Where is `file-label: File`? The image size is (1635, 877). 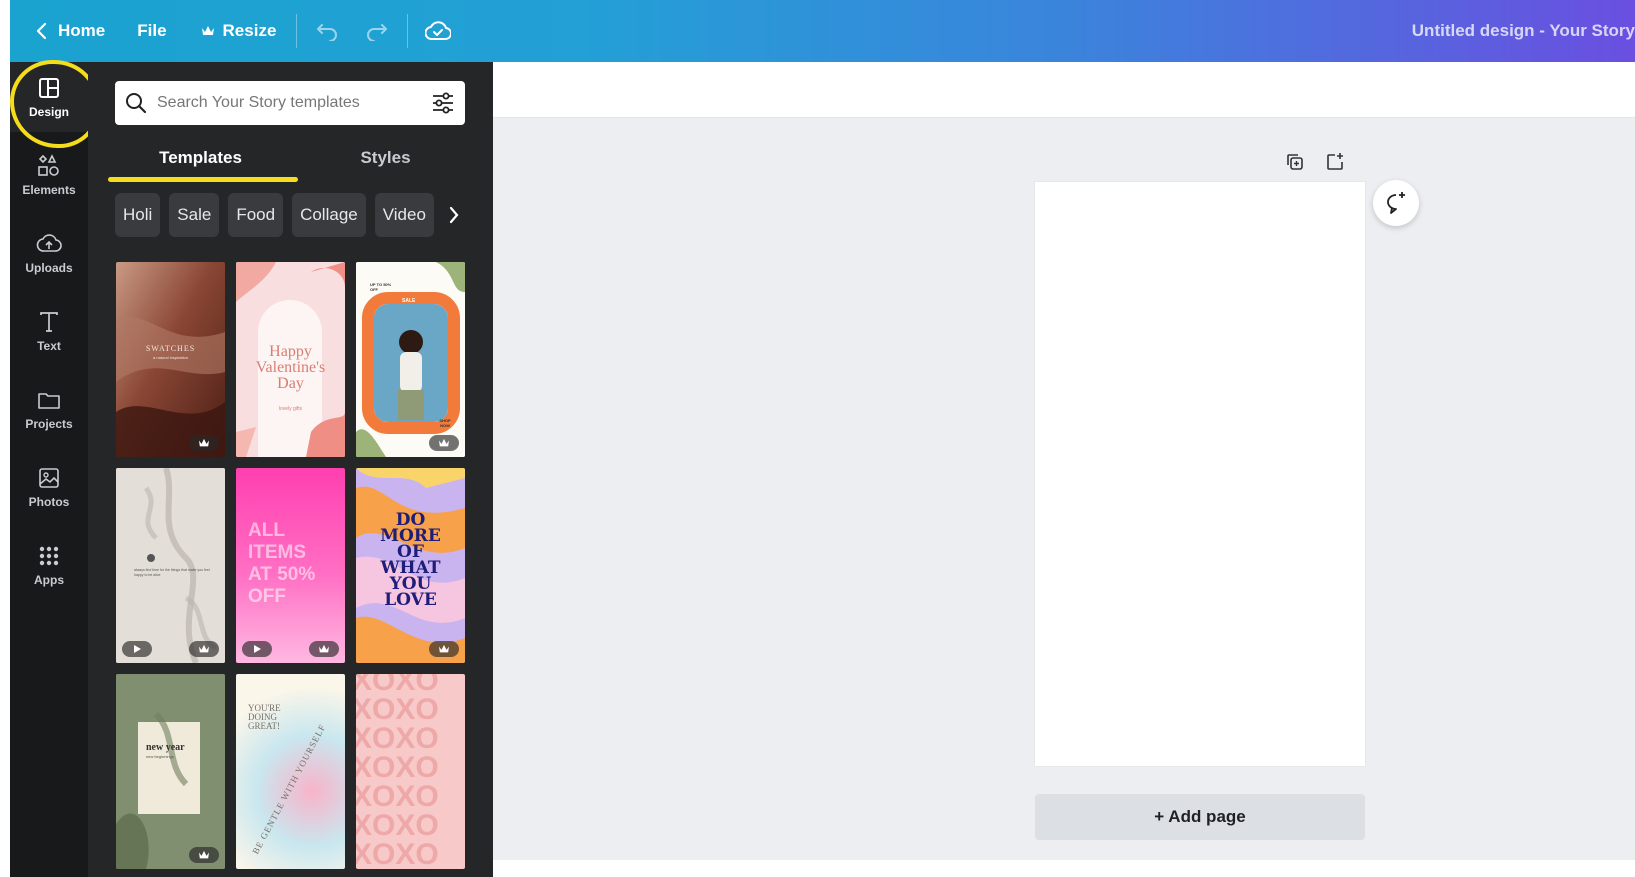
file-label: File is located at coordinates (152, 30).